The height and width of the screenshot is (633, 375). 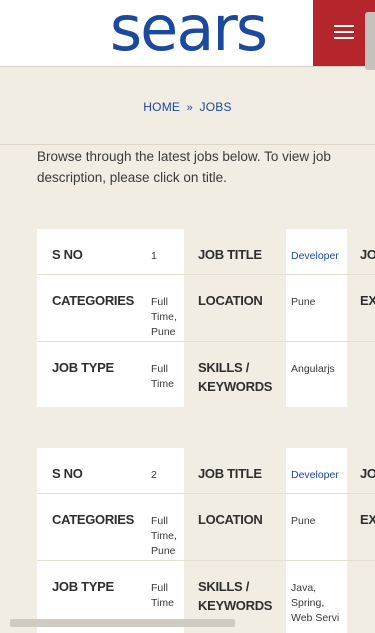 I want to click on skills-value: Java, Spring, Web Servi, so click(x=315, y=603).